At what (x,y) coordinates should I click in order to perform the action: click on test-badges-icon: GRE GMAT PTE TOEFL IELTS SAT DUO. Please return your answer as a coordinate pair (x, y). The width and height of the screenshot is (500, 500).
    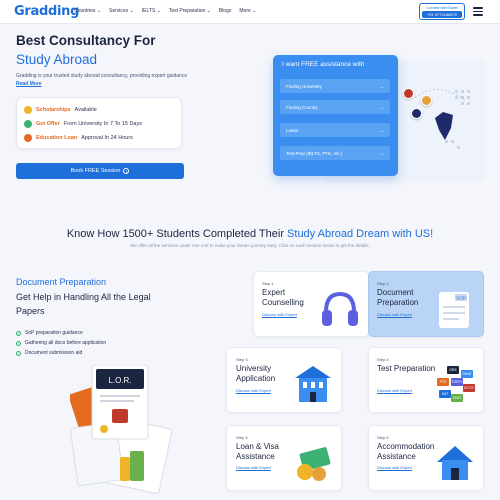
    Looking at the image, I should click on (456, 384).